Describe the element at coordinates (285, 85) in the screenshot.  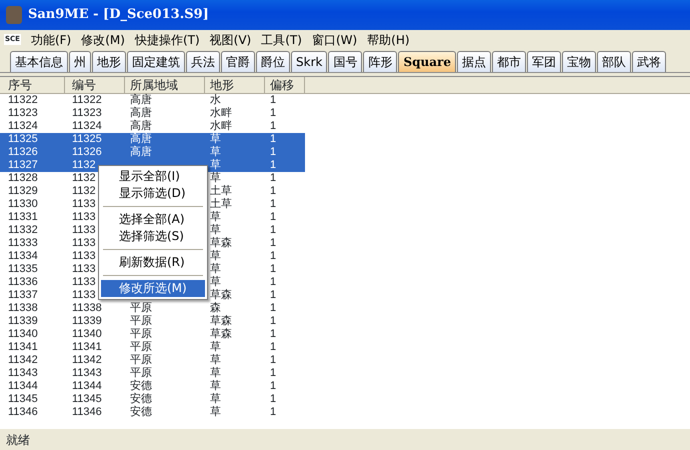
I see `column-header: 偏移` at that location.